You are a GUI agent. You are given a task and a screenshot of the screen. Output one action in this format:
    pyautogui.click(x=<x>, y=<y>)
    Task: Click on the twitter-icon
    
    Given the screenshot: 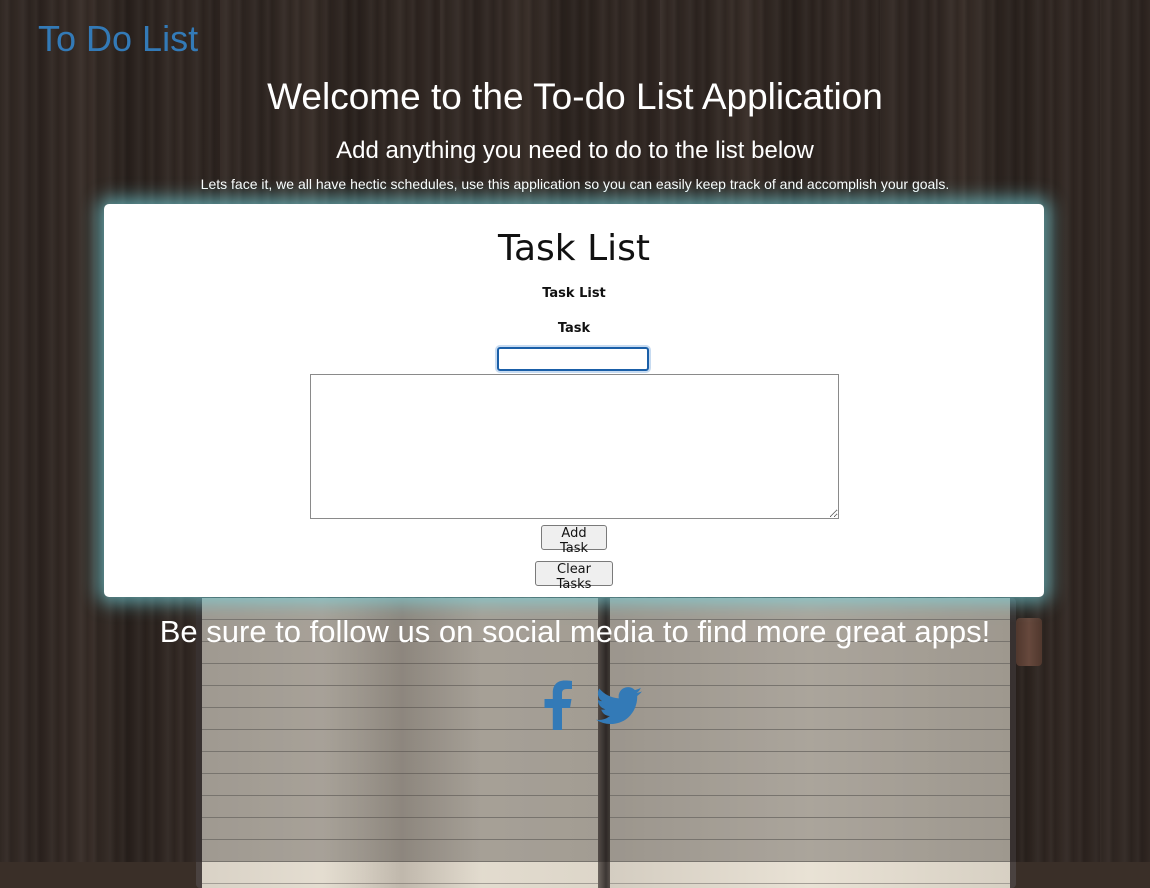 What is the action you would take?
    pyautogui.click(x=619, y=705)
    